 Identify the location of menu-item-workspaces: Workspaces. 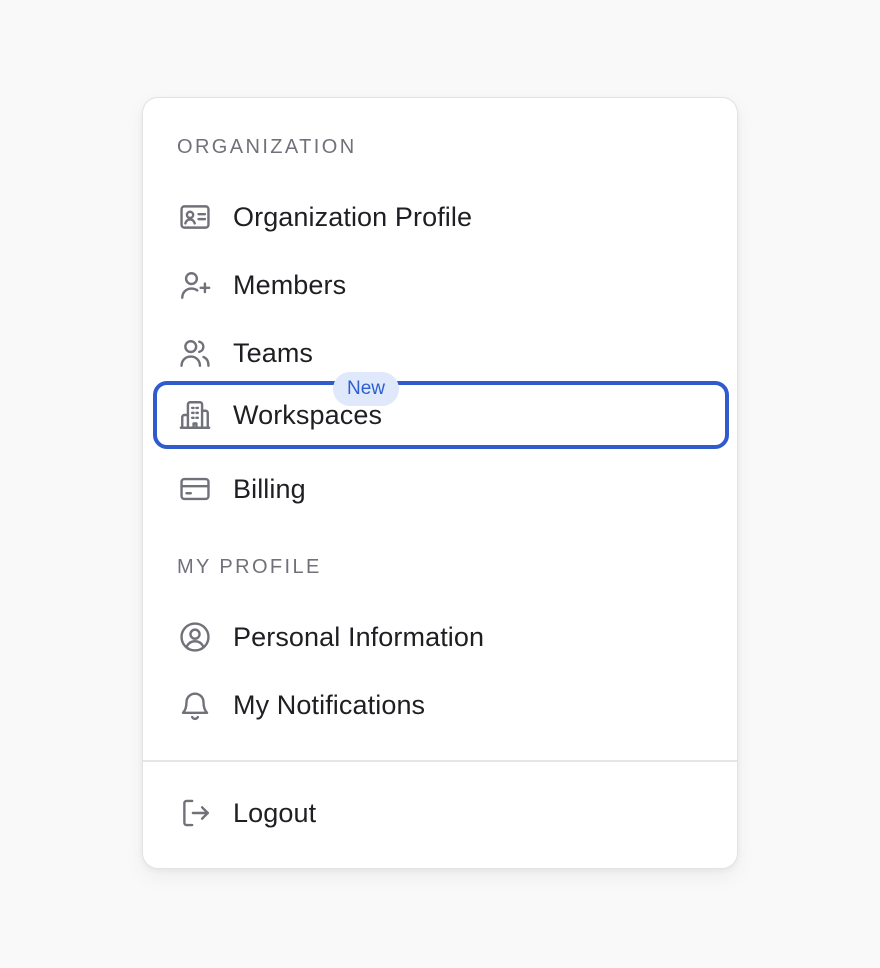
(441, 415).